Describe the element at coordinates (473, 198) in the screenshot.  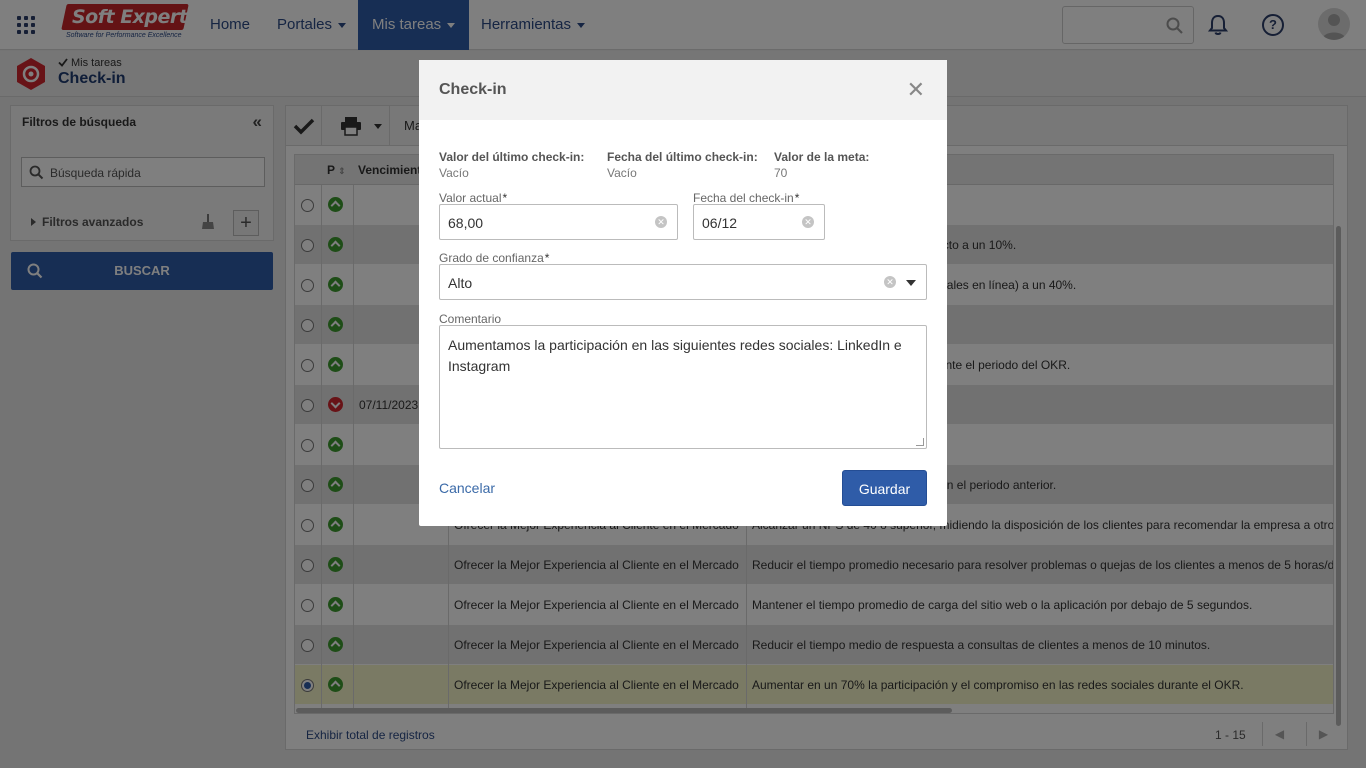
I see `current-value-label: Valor actual*` at that location.